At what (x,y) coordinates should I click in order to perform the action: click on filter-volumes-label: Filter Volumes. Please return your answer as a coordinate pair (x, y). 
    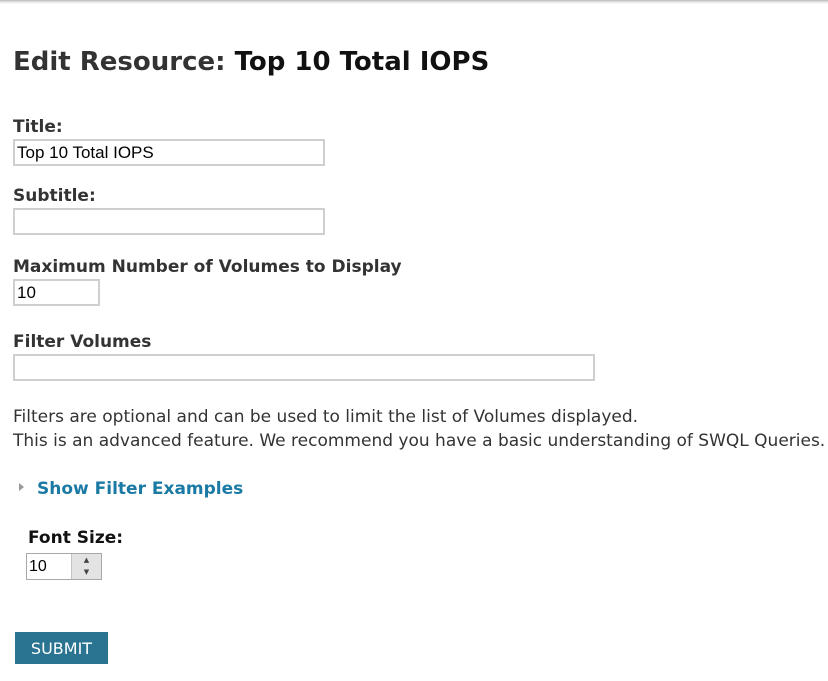
    Looking at the image, I should click on (82, 342).